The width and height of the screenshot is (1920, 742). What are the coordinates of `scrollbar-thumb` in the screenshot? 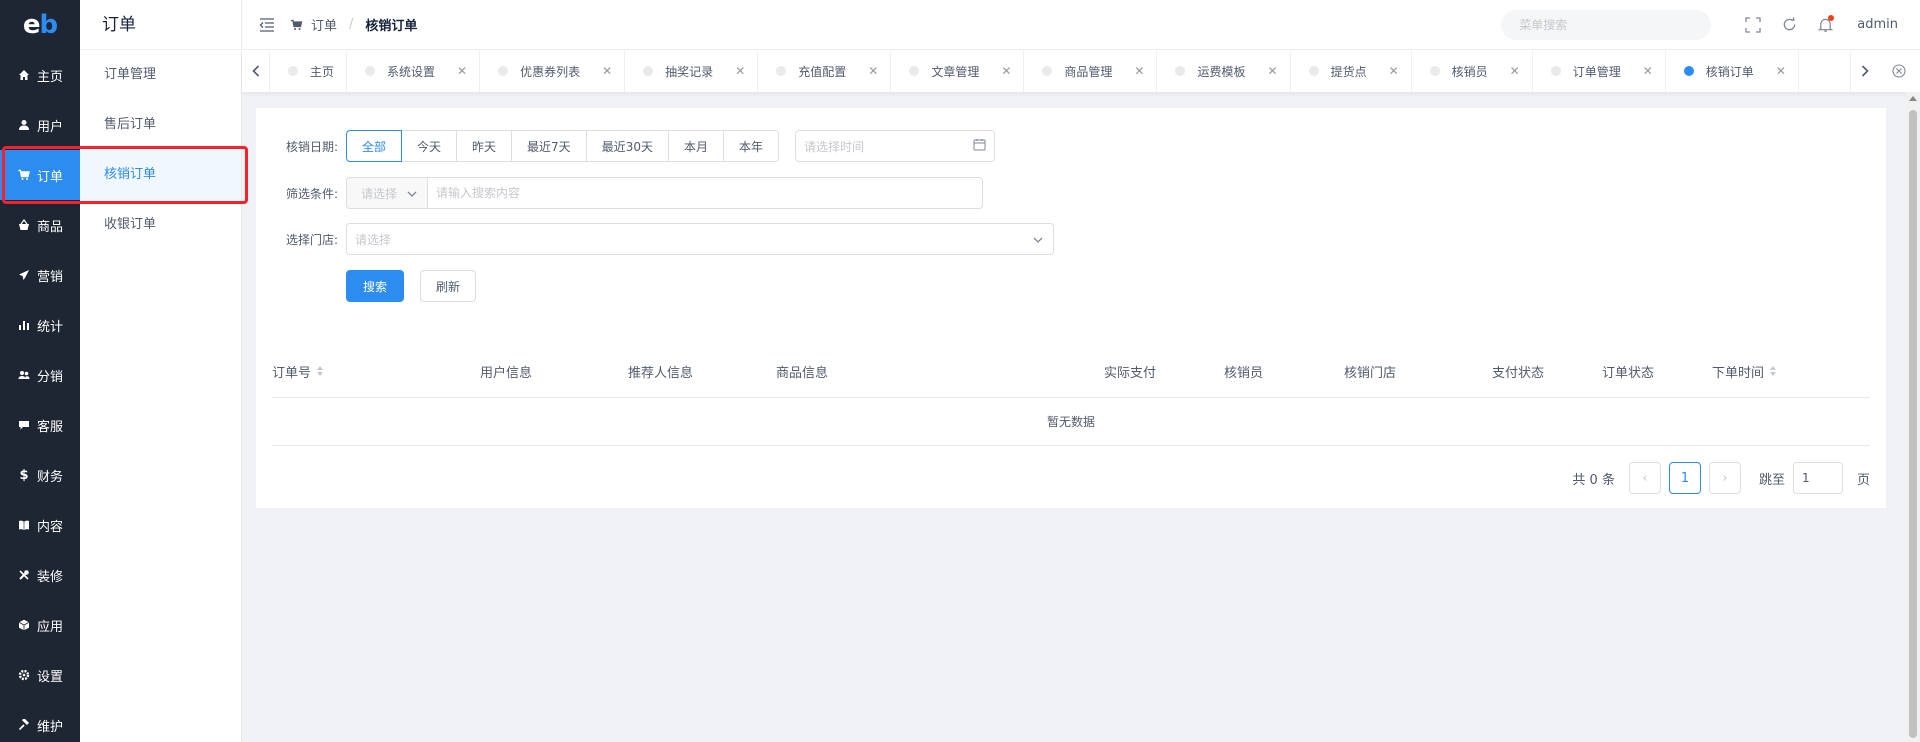 It's located at (1913, 424).